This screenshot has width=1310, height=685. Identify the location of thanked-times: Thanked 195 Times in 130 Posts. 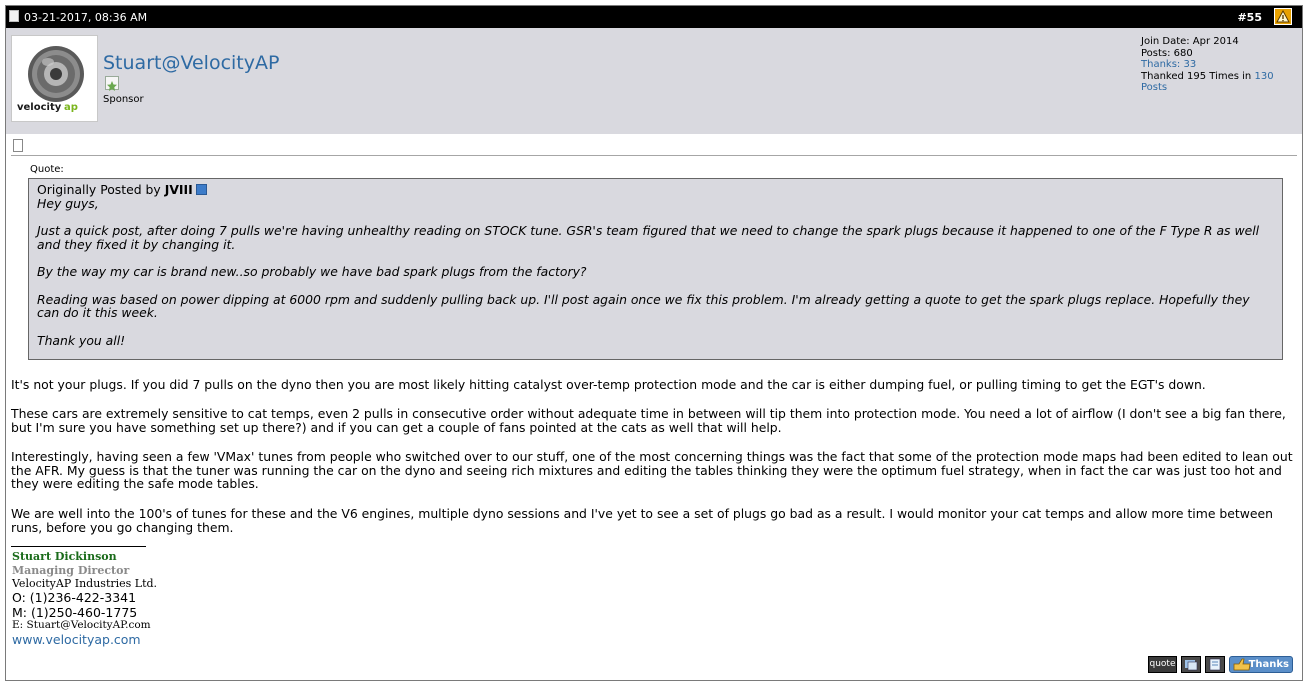
(1221, 82).